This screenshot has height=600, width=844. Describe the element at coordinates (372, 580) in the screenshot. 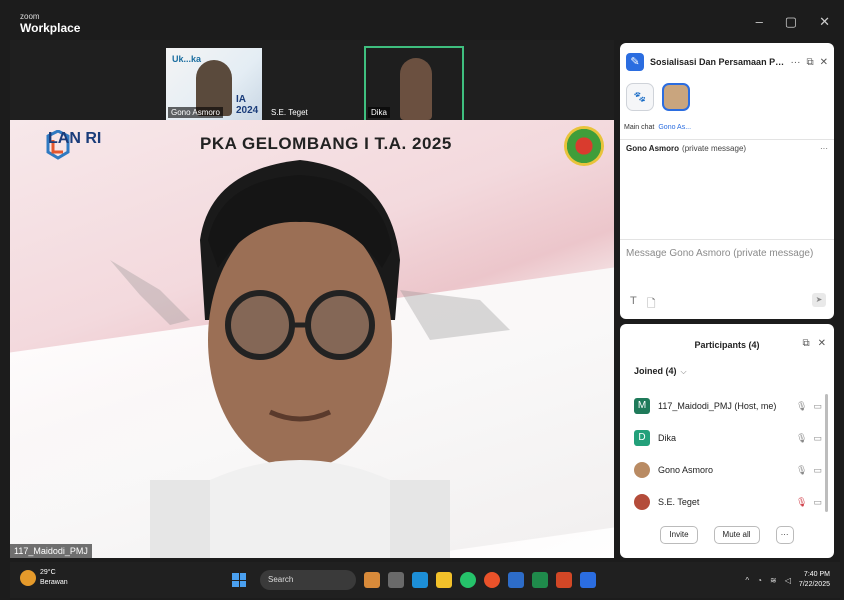

I see `news-app-icon` at that location.